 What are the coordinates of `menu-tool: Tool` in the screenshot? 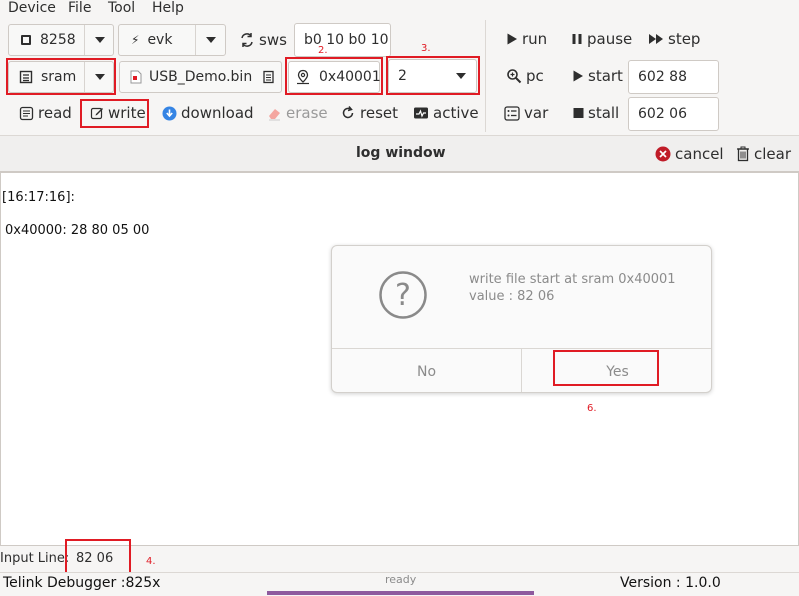 It's located at (121, 8).